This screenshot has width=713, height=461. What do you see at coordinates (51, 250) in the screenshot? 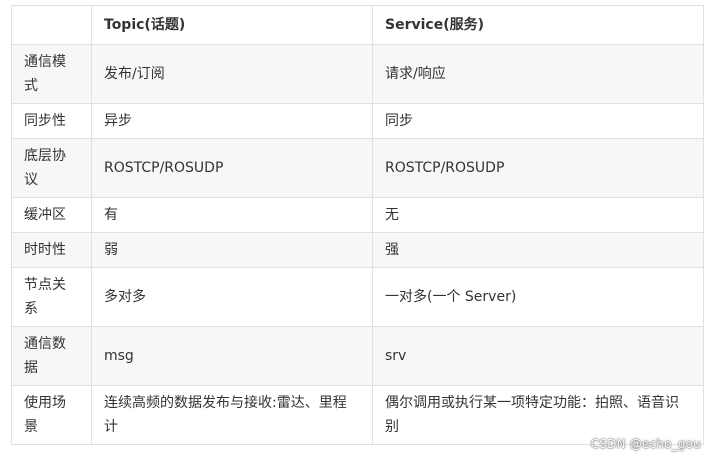
I see `row-label: 时时性` at bounding box center [51, 250].